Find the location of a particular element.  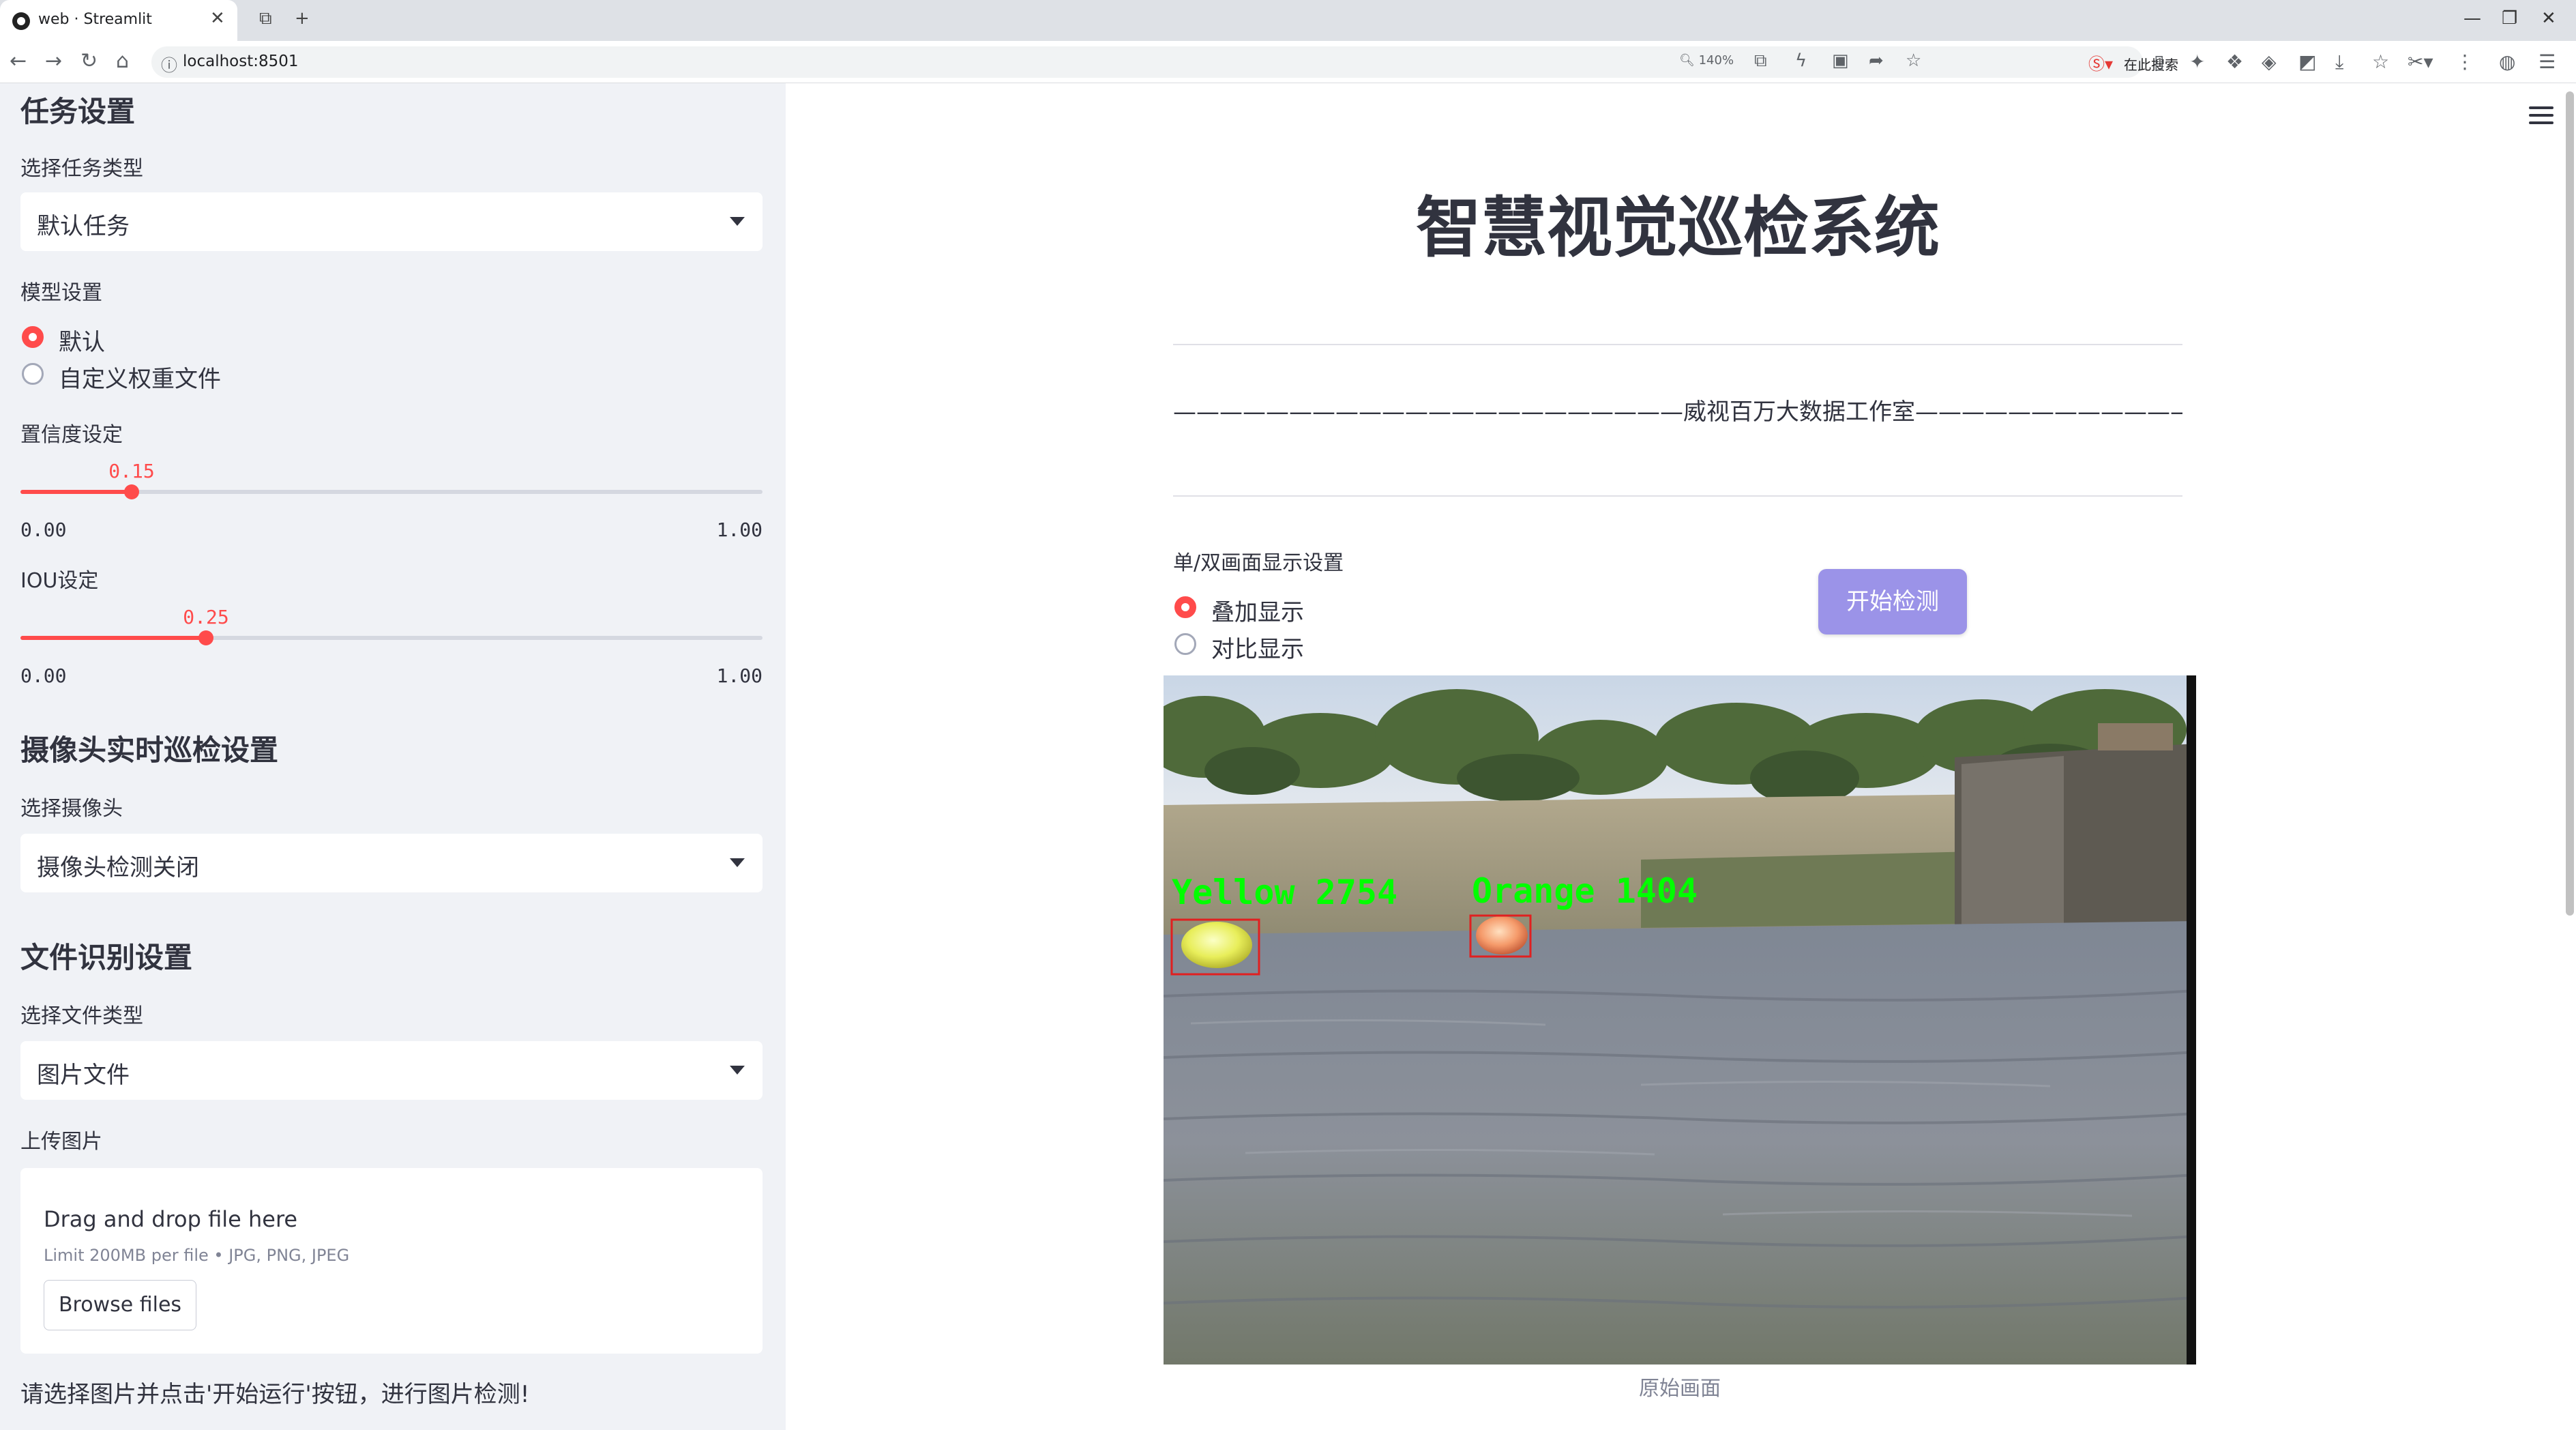

search-placeholder: 在此搜索 is located at coordinates (2151, 65).